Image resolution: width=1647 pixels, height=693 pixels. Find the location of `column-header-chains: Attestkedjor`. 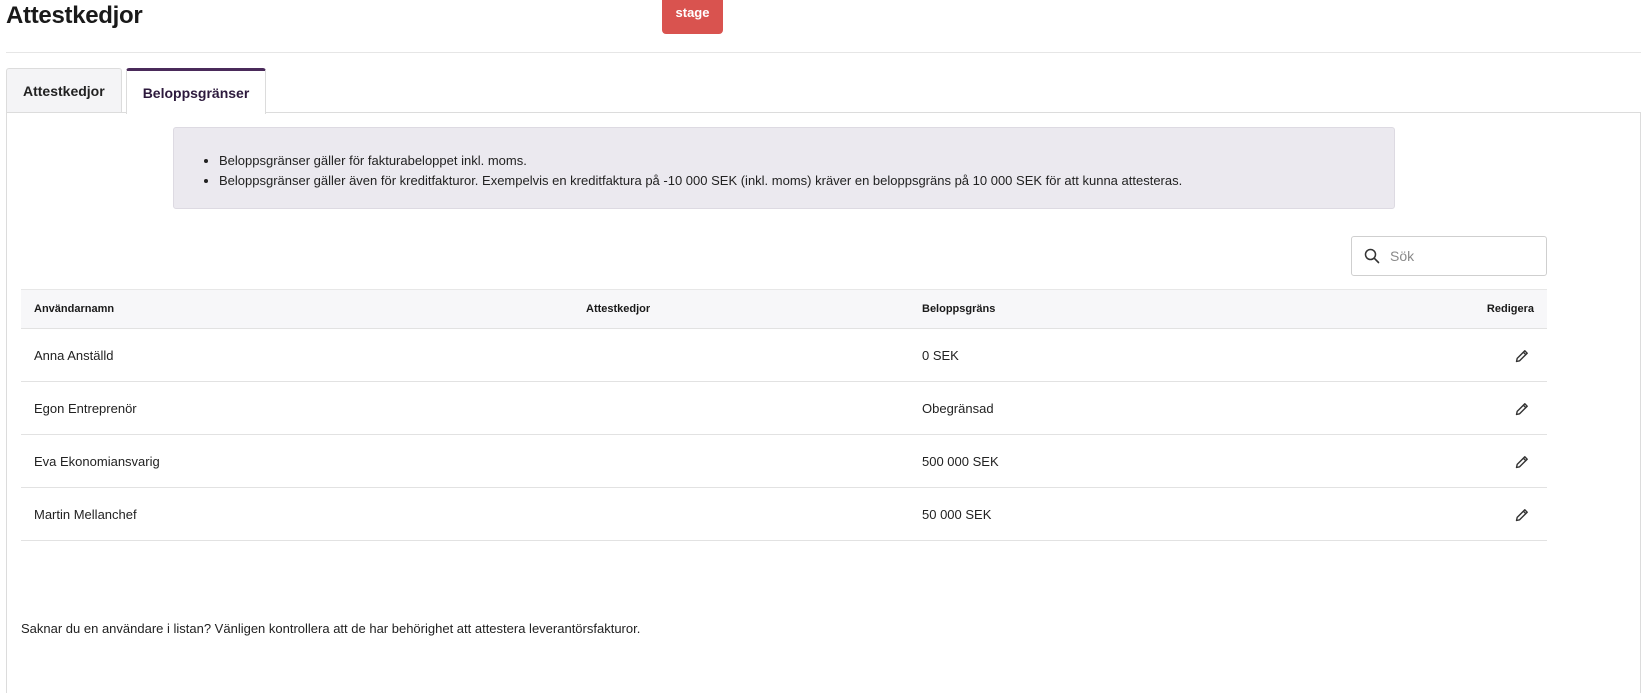

column-header-chains: Attestkedjor is located at coordinates (618, 309).